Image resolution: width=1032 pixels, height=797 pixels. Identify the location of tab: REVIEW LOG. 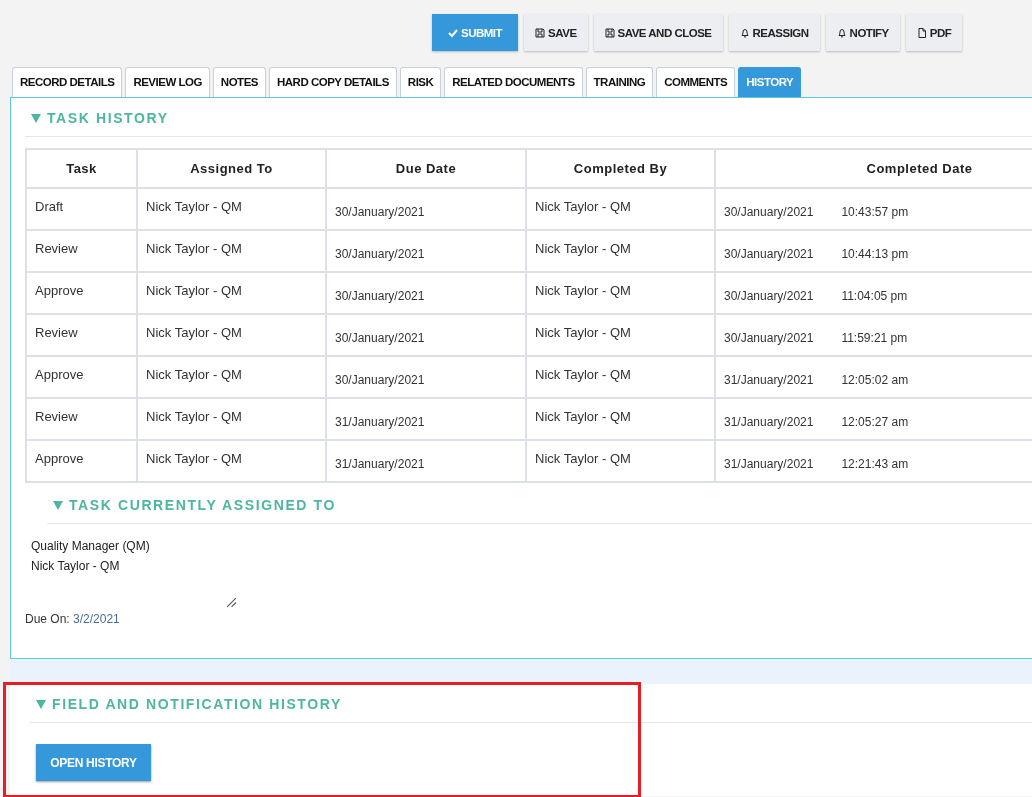
(167, 82).